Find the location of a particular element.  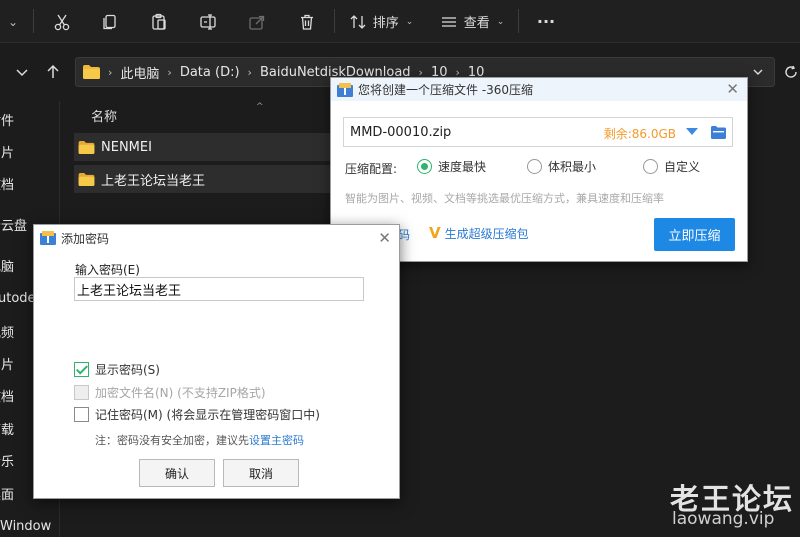

dialog-titlebar: 您将创建一个压缩文件 -360压缩 is located at coordinates (539, 89).